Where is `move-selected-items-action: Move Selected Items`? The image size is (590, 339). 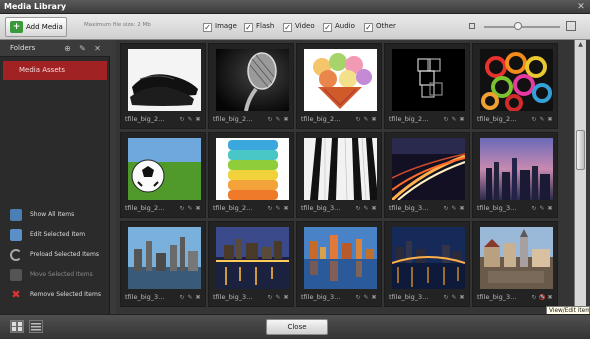
move-selected-items-action: Move Selected Items is located at coordinates (60, 276).